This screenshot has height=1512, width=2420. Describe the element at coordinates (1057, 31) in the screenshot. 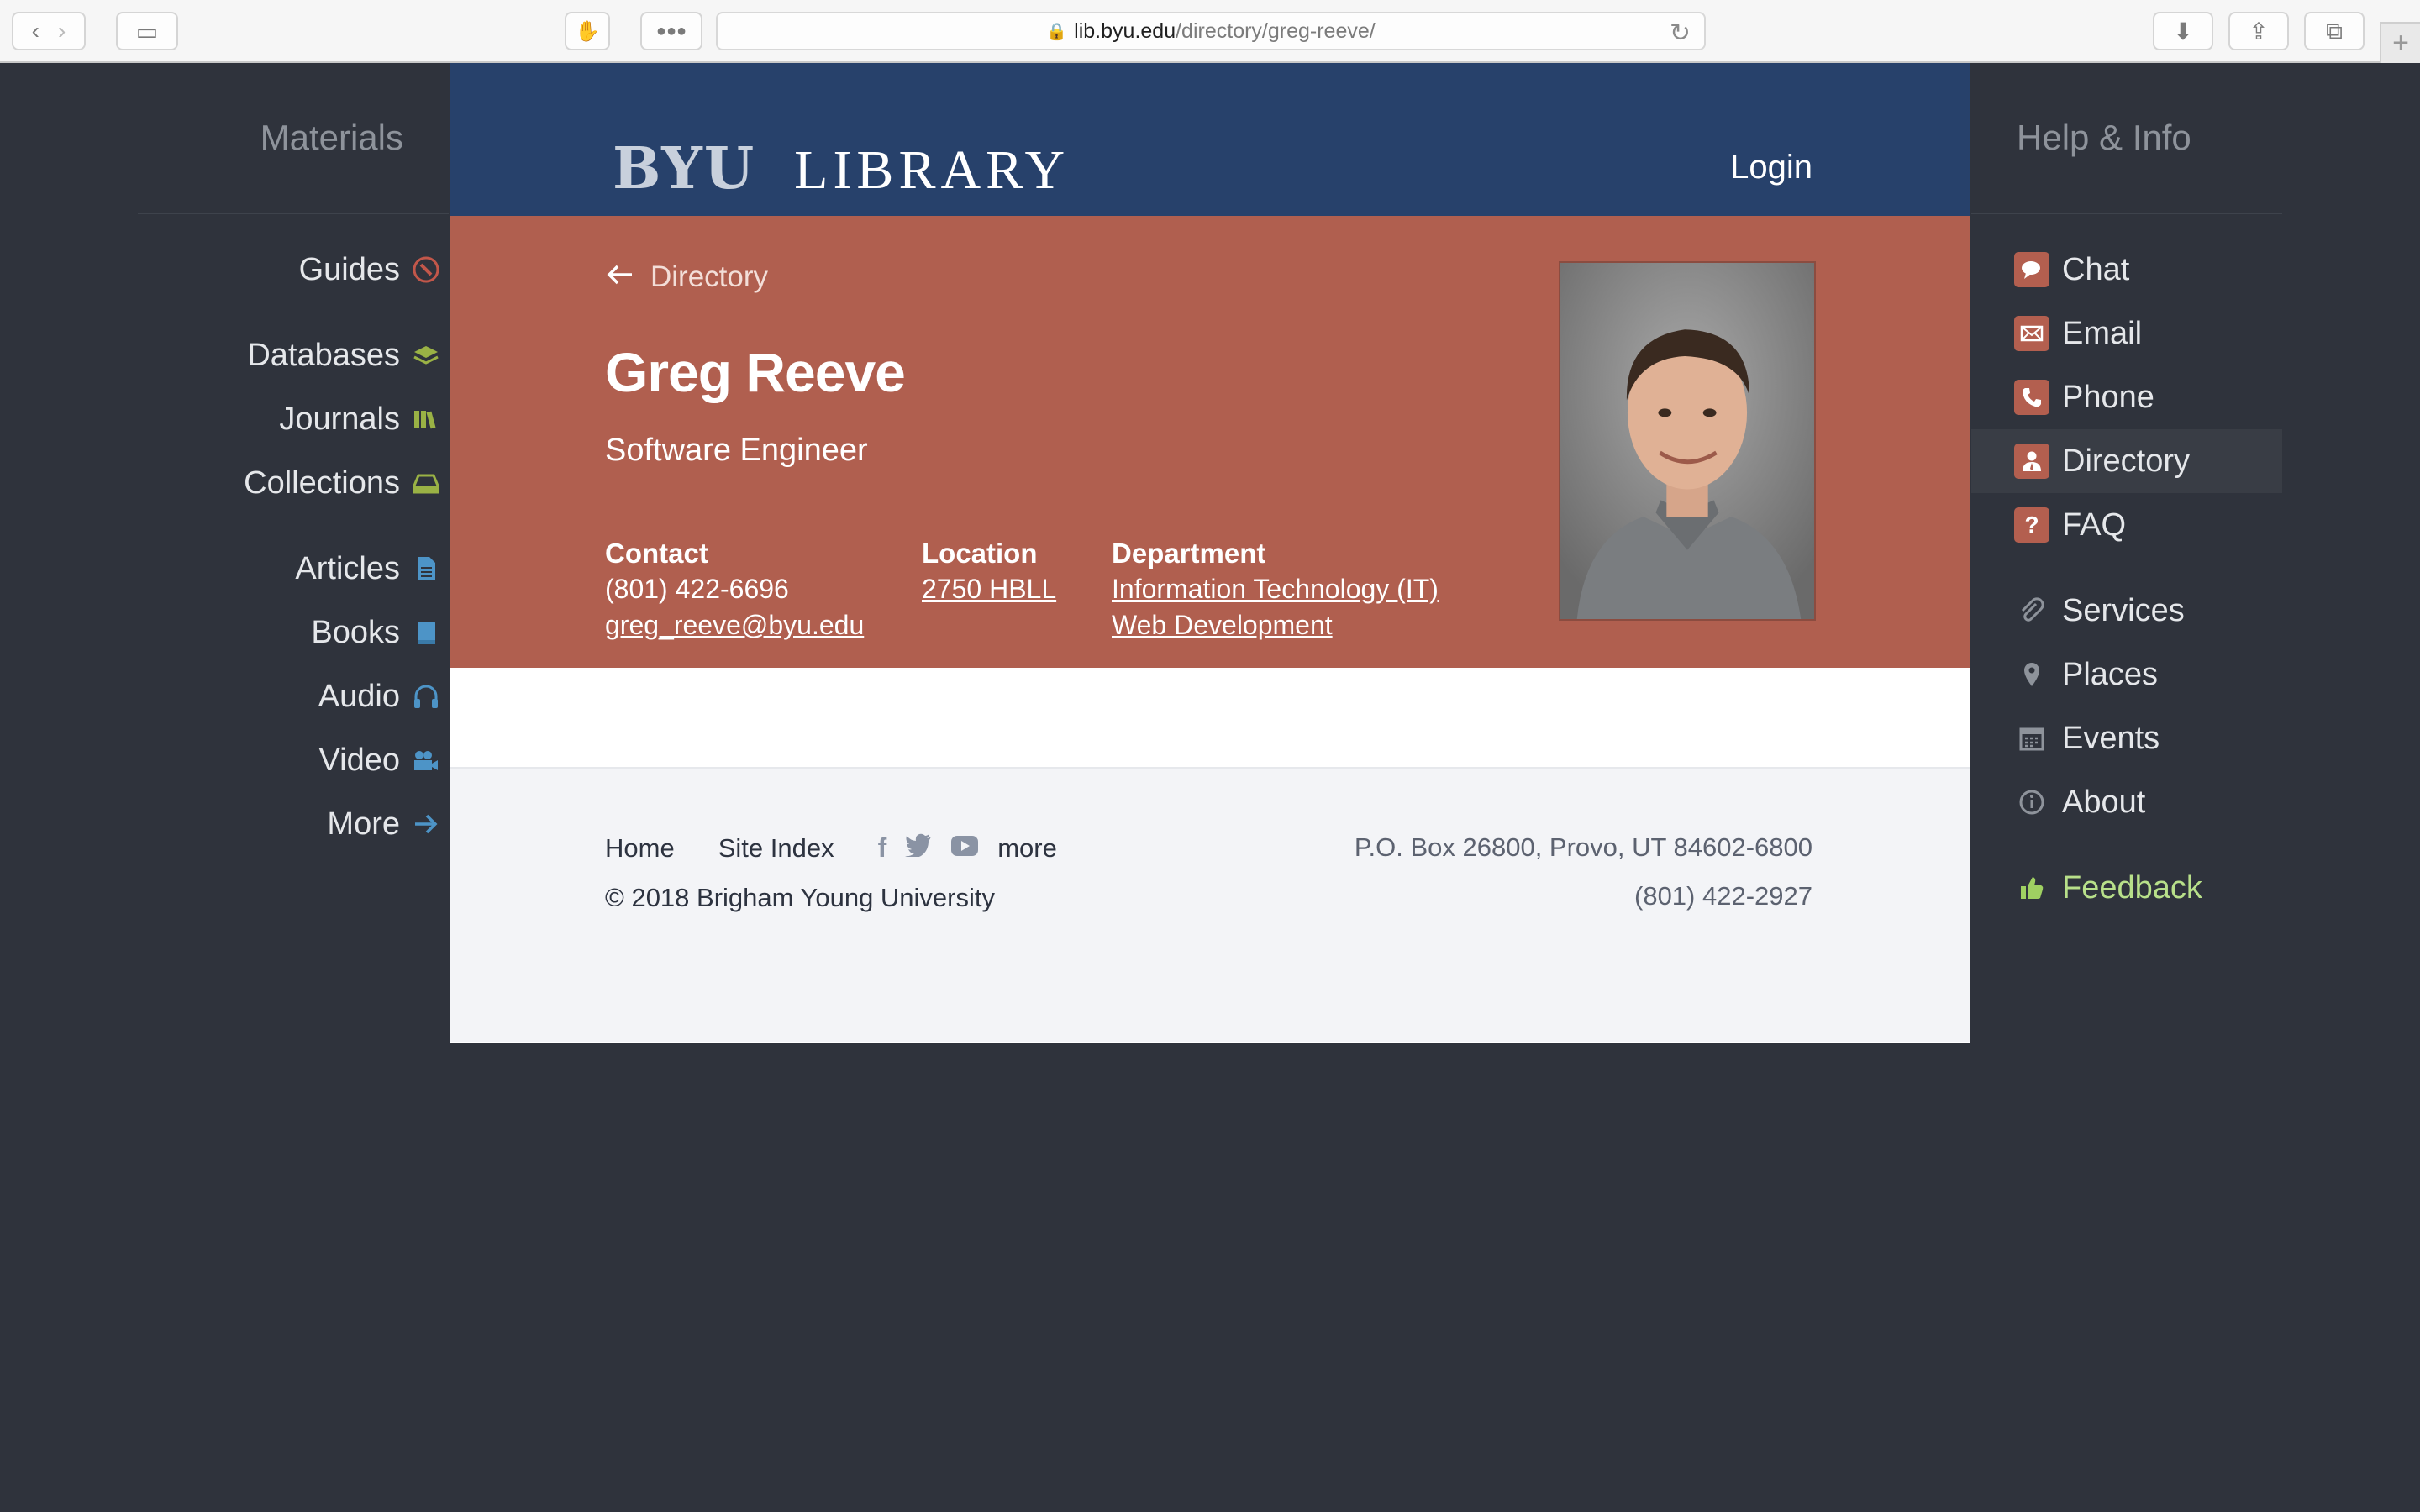

I see `lock-icon: 🔒` at that location.